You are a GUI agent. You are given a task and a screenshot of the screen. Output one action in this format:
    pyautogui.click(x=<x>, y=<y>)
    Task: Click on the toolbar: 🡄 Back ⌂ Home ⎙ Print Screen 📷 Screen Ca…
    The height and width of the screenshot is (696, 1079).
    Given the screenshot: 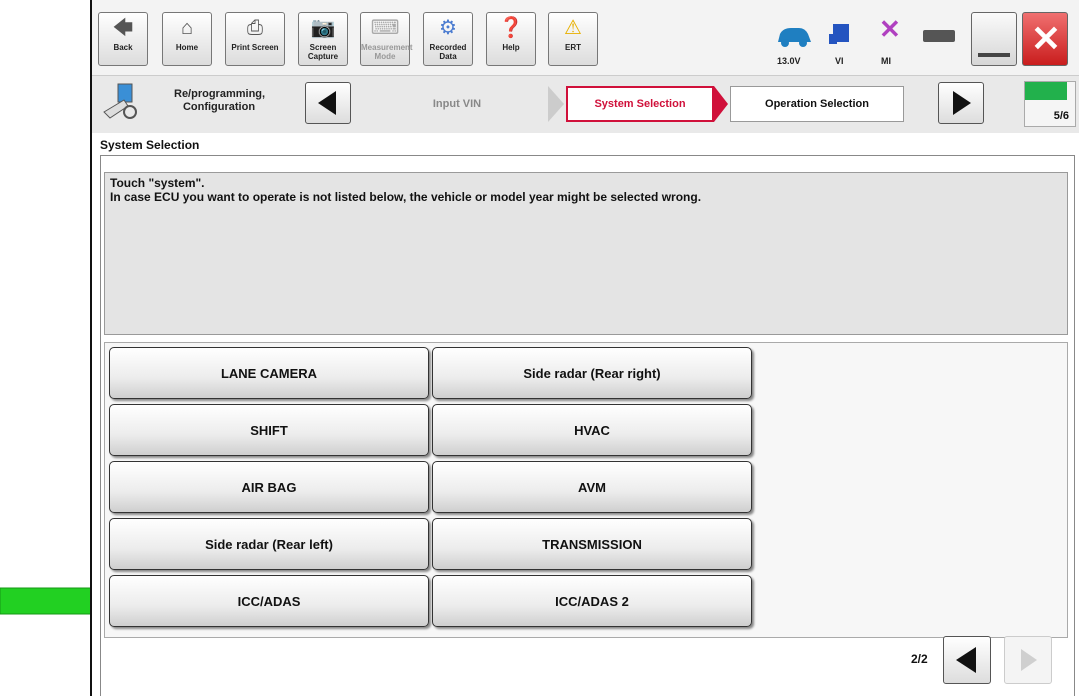 What is the action you would take?
    pyautogui.click(x=585, y=37)
    